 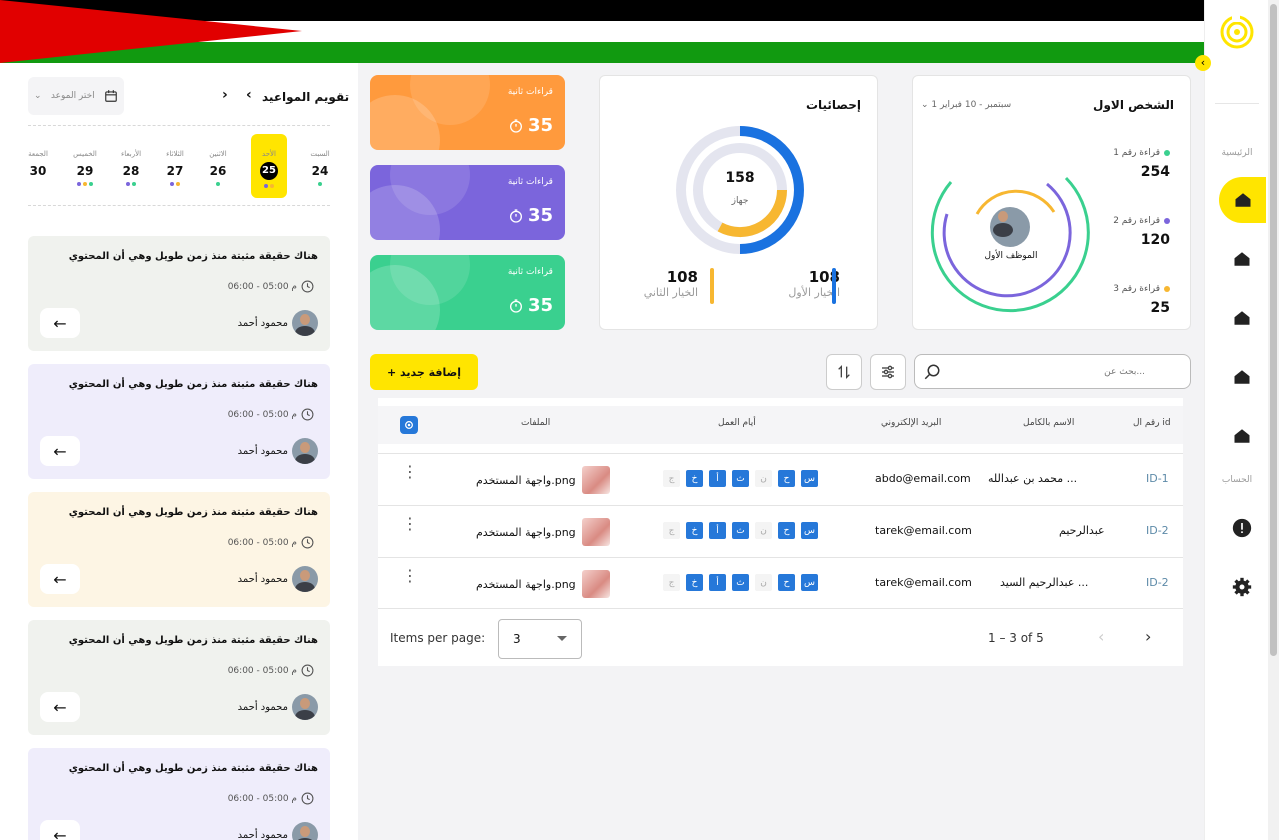 I want to click on work-day-chip: ث, so click(x=740, y=582).